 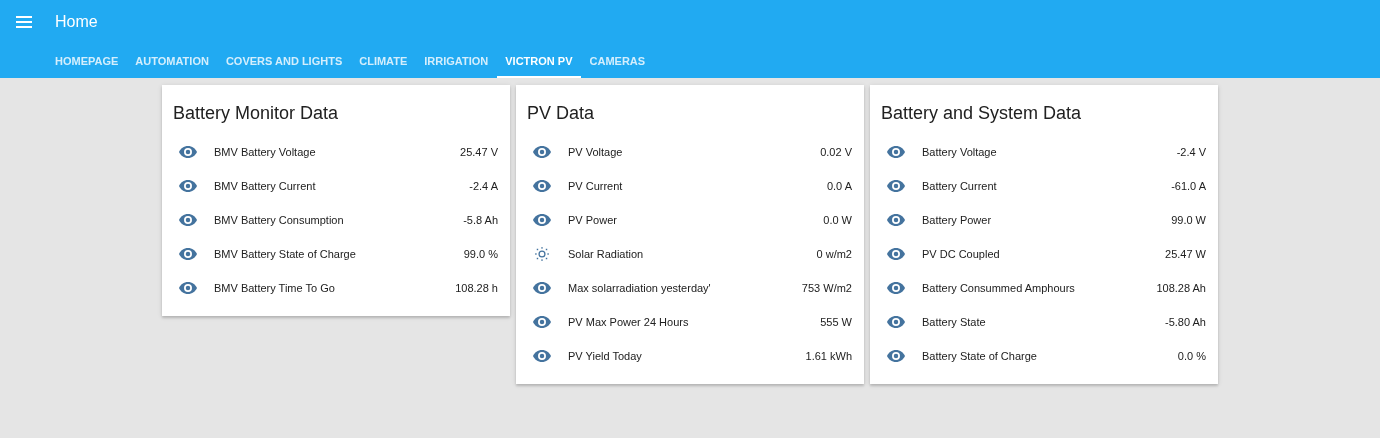 What do you see at coordinates (1185, 254) in the screenshot?
I see `entity-value: 25.47 W` at bounding box center [1185, 254].